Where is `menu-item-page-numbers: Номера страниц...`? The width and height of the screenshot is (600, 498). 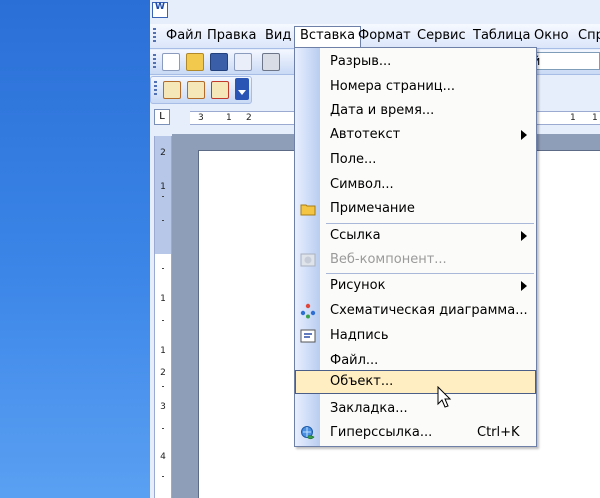
menu-item-page-numbers: Номера страниц... is located at coordinates (415, 87).